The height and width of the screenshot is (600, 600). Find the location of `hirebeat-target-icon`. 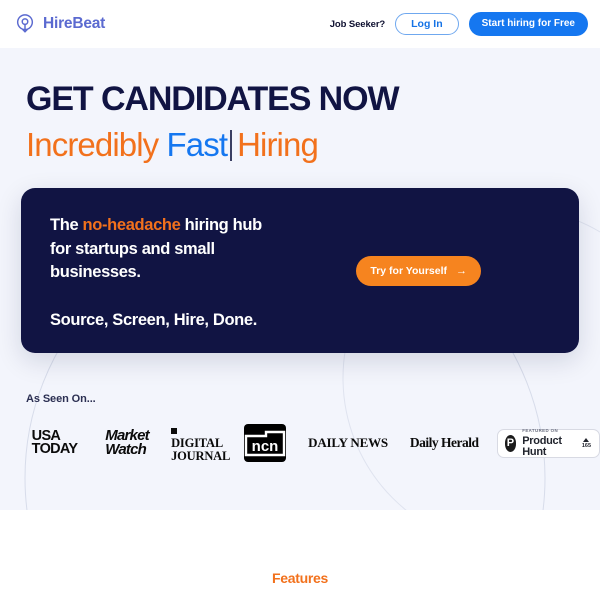

hirebeat-target-icon is located at coordinates (25, 24).